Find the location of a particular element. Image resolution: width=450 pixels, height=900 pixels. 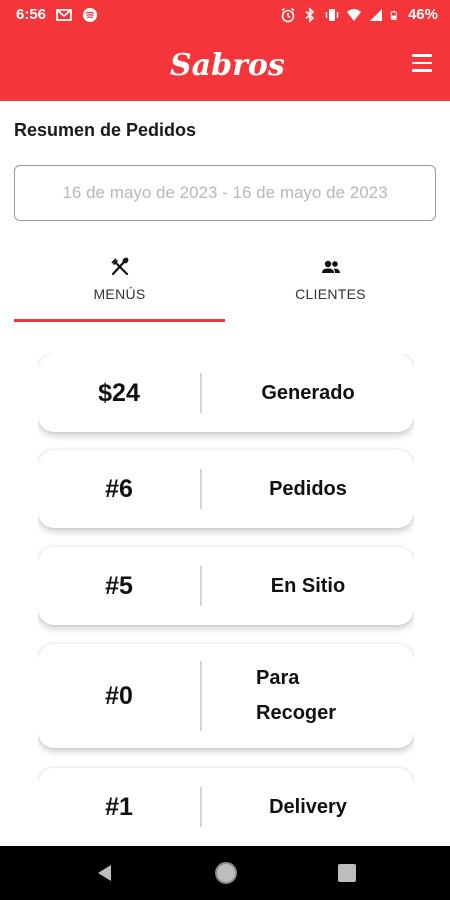

card-value: #1 is located at coordinates (119, 806).